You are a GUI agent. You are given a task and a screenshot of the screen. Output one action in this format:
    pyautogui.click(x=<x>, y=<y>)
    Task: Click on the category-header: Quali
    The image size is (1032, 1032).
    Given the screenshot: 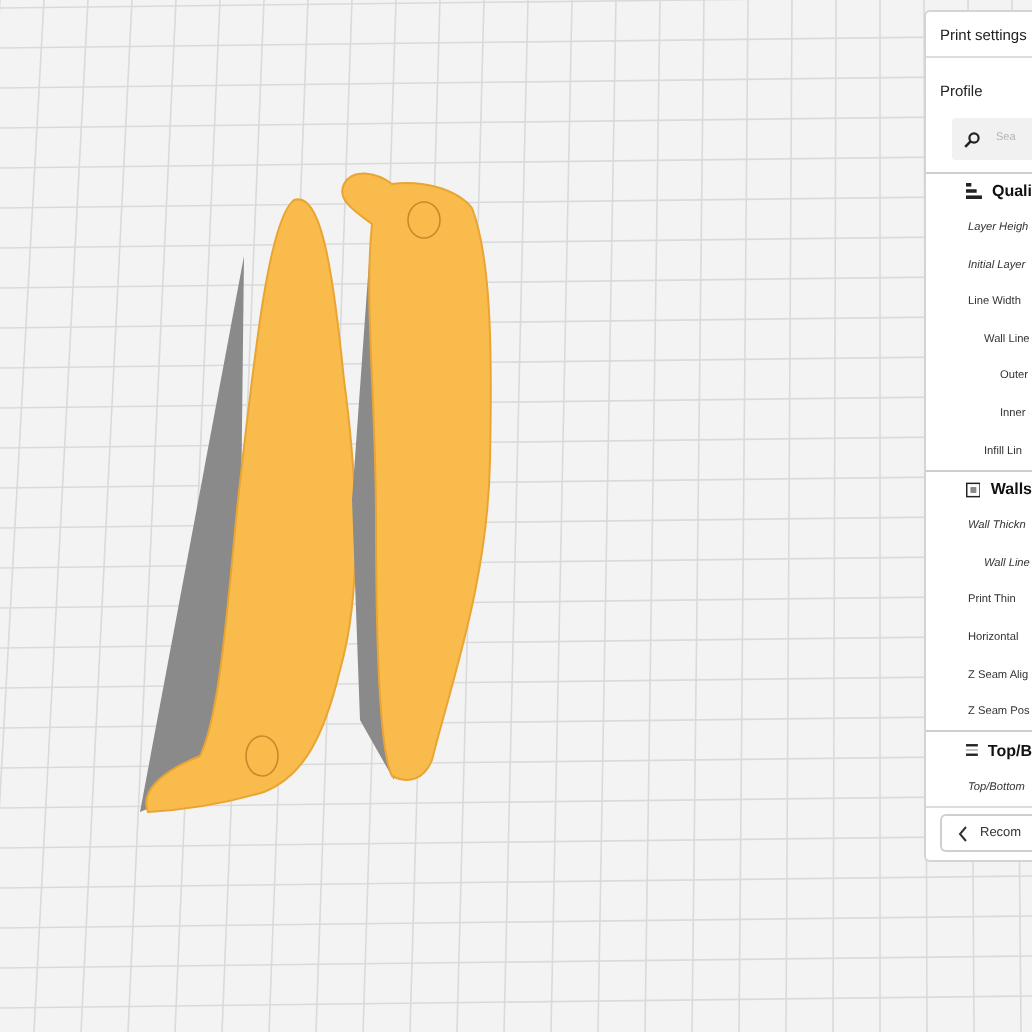 What is the action you would take?
    pyautogui.click(x=979, y=190)
    